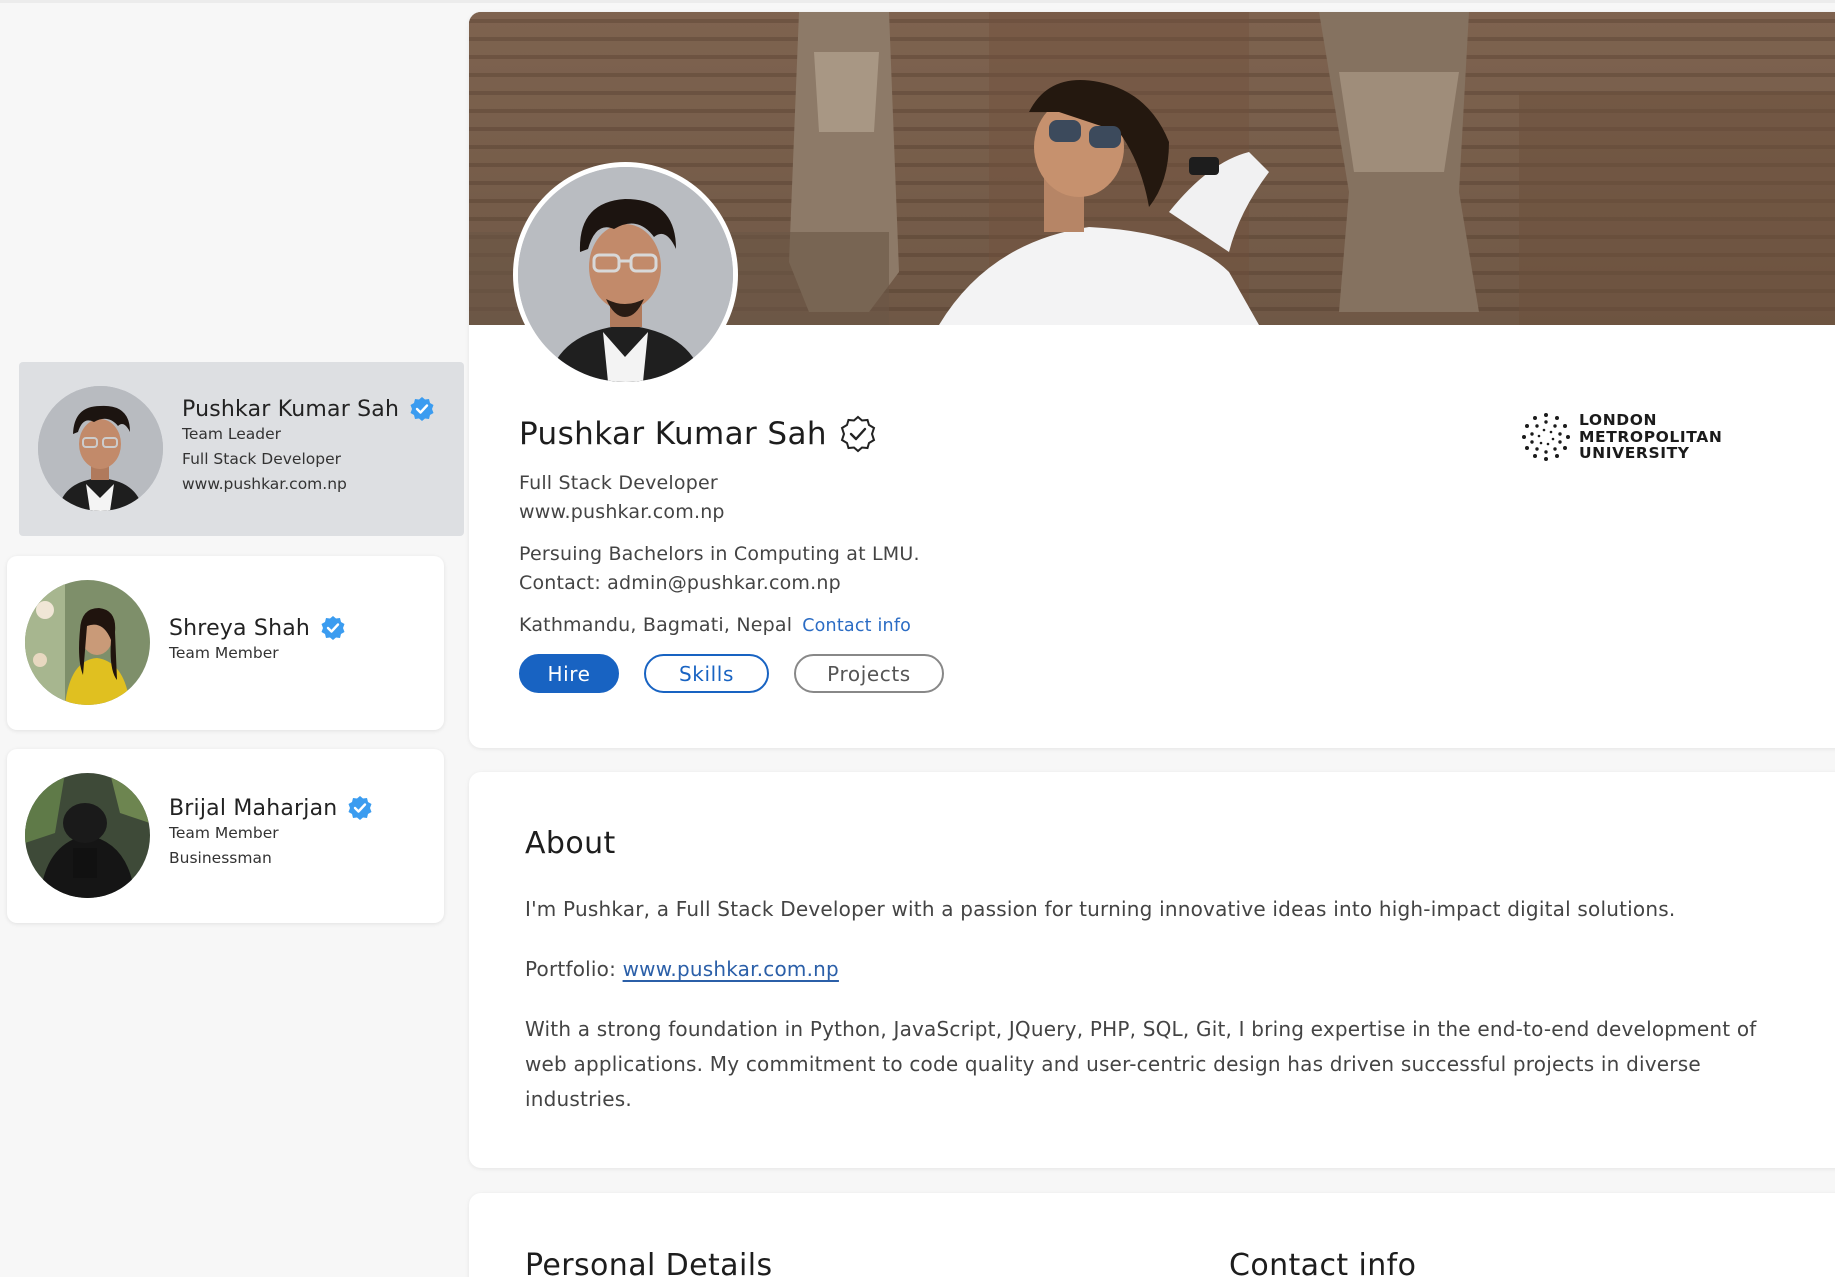  I want to click on details-card: Personal Details Contact info, so click(1152, 1235).